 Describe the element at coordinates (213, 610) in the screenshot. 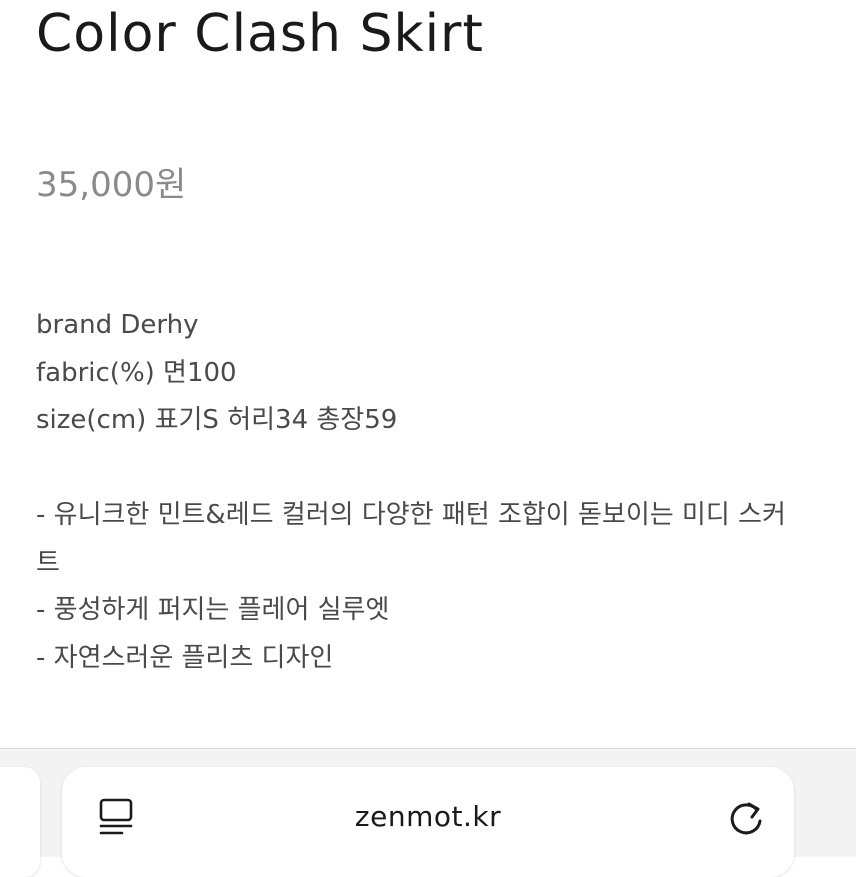

I see `feature-item: - 풍성하게 퍼지는 플레어 실루엣` at that location.